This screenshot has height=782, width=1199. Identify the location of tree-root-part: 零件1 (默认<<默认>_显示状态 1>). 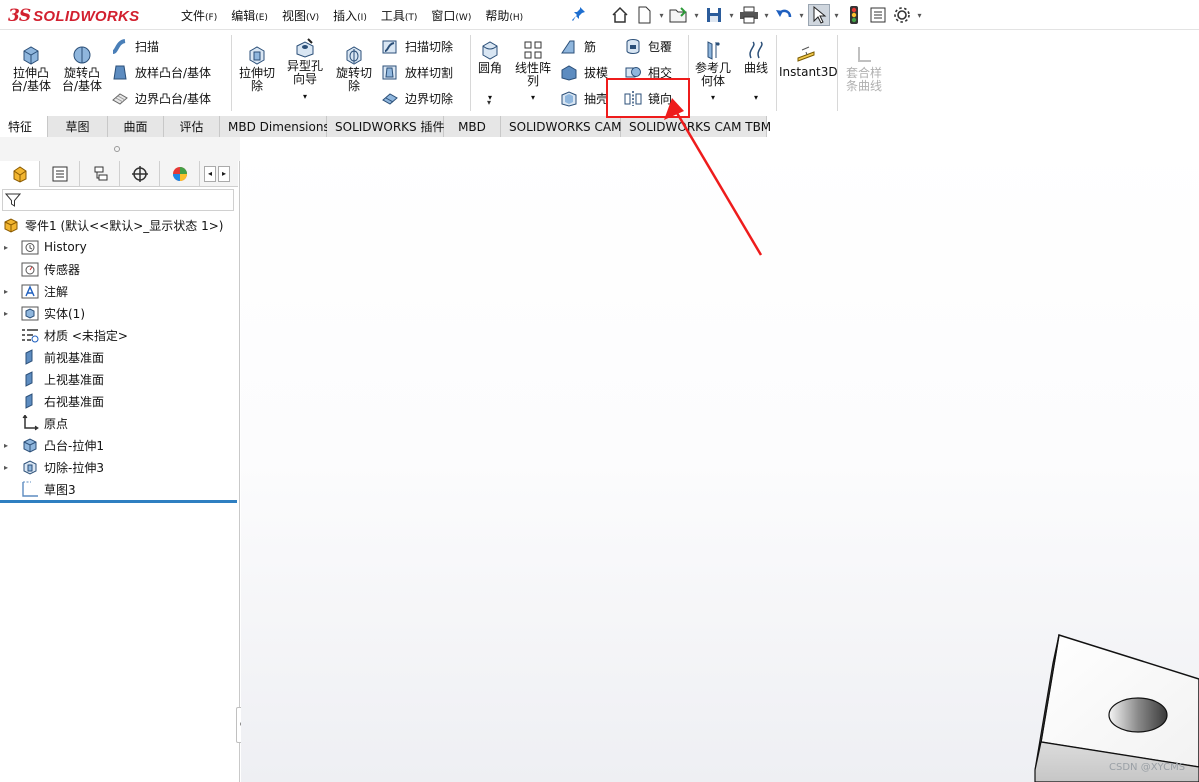
(112, 225).